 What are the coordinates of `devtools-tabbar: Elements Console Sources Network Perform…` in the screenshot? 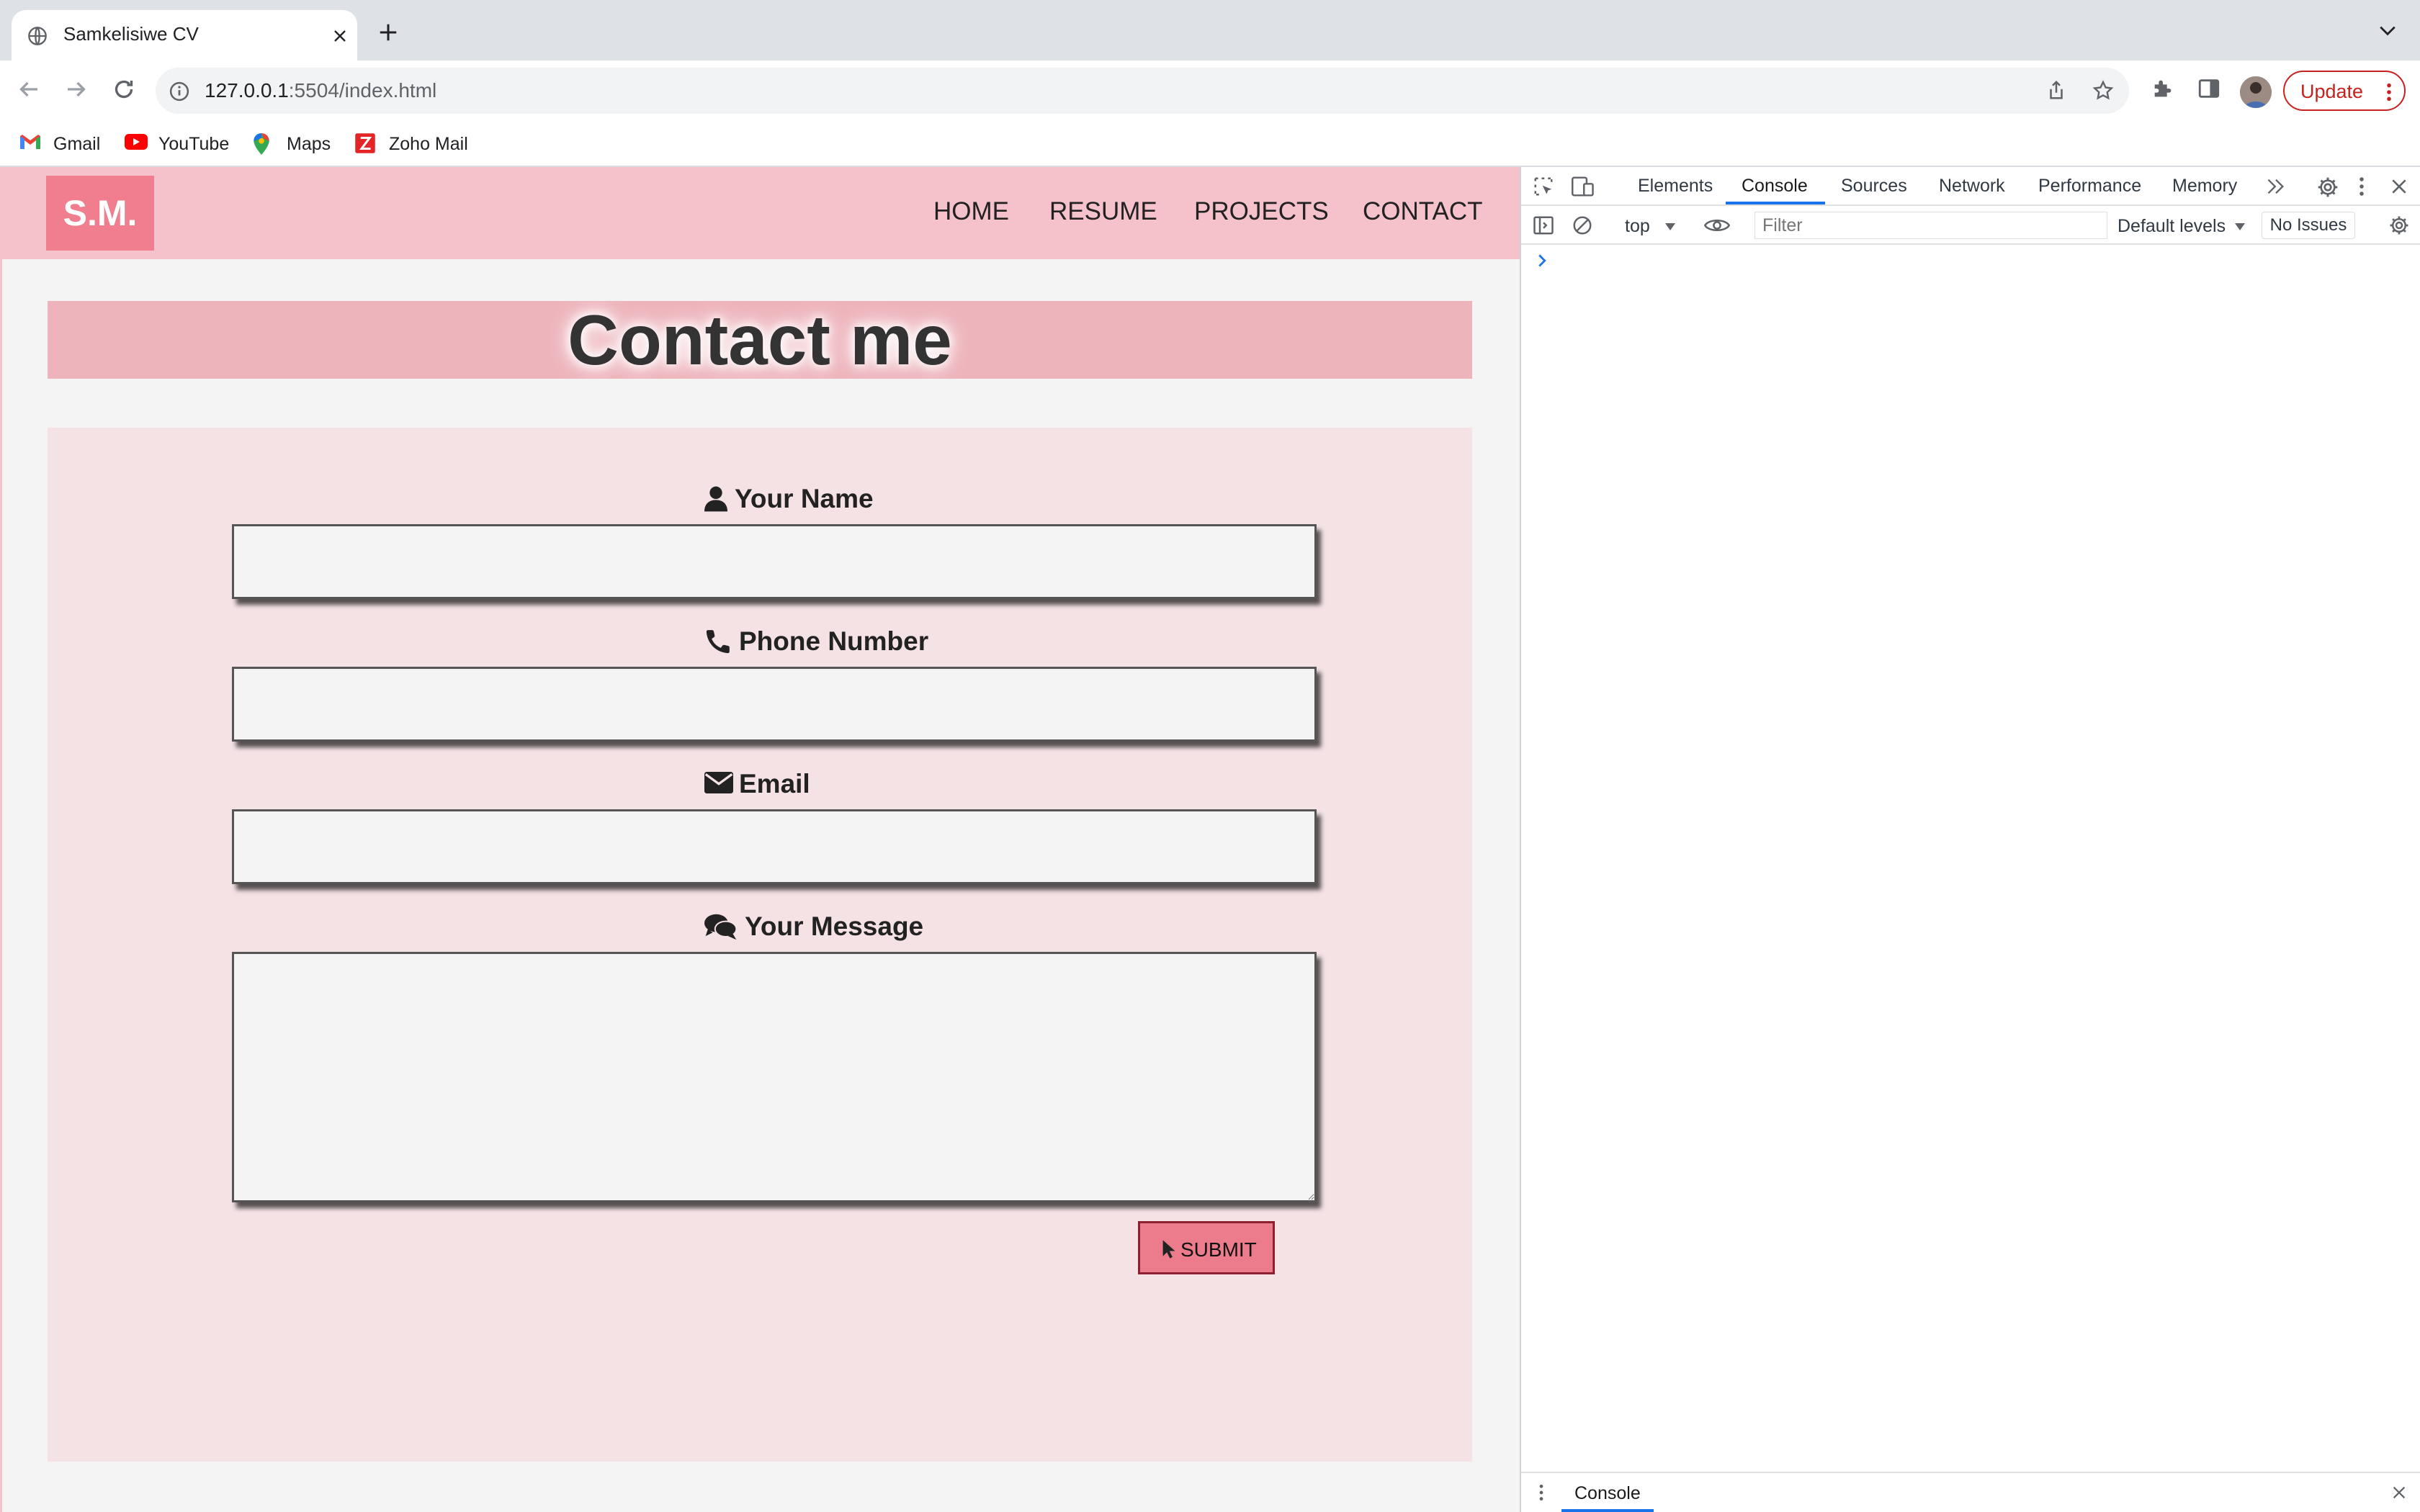 It's located at (1970, 186).